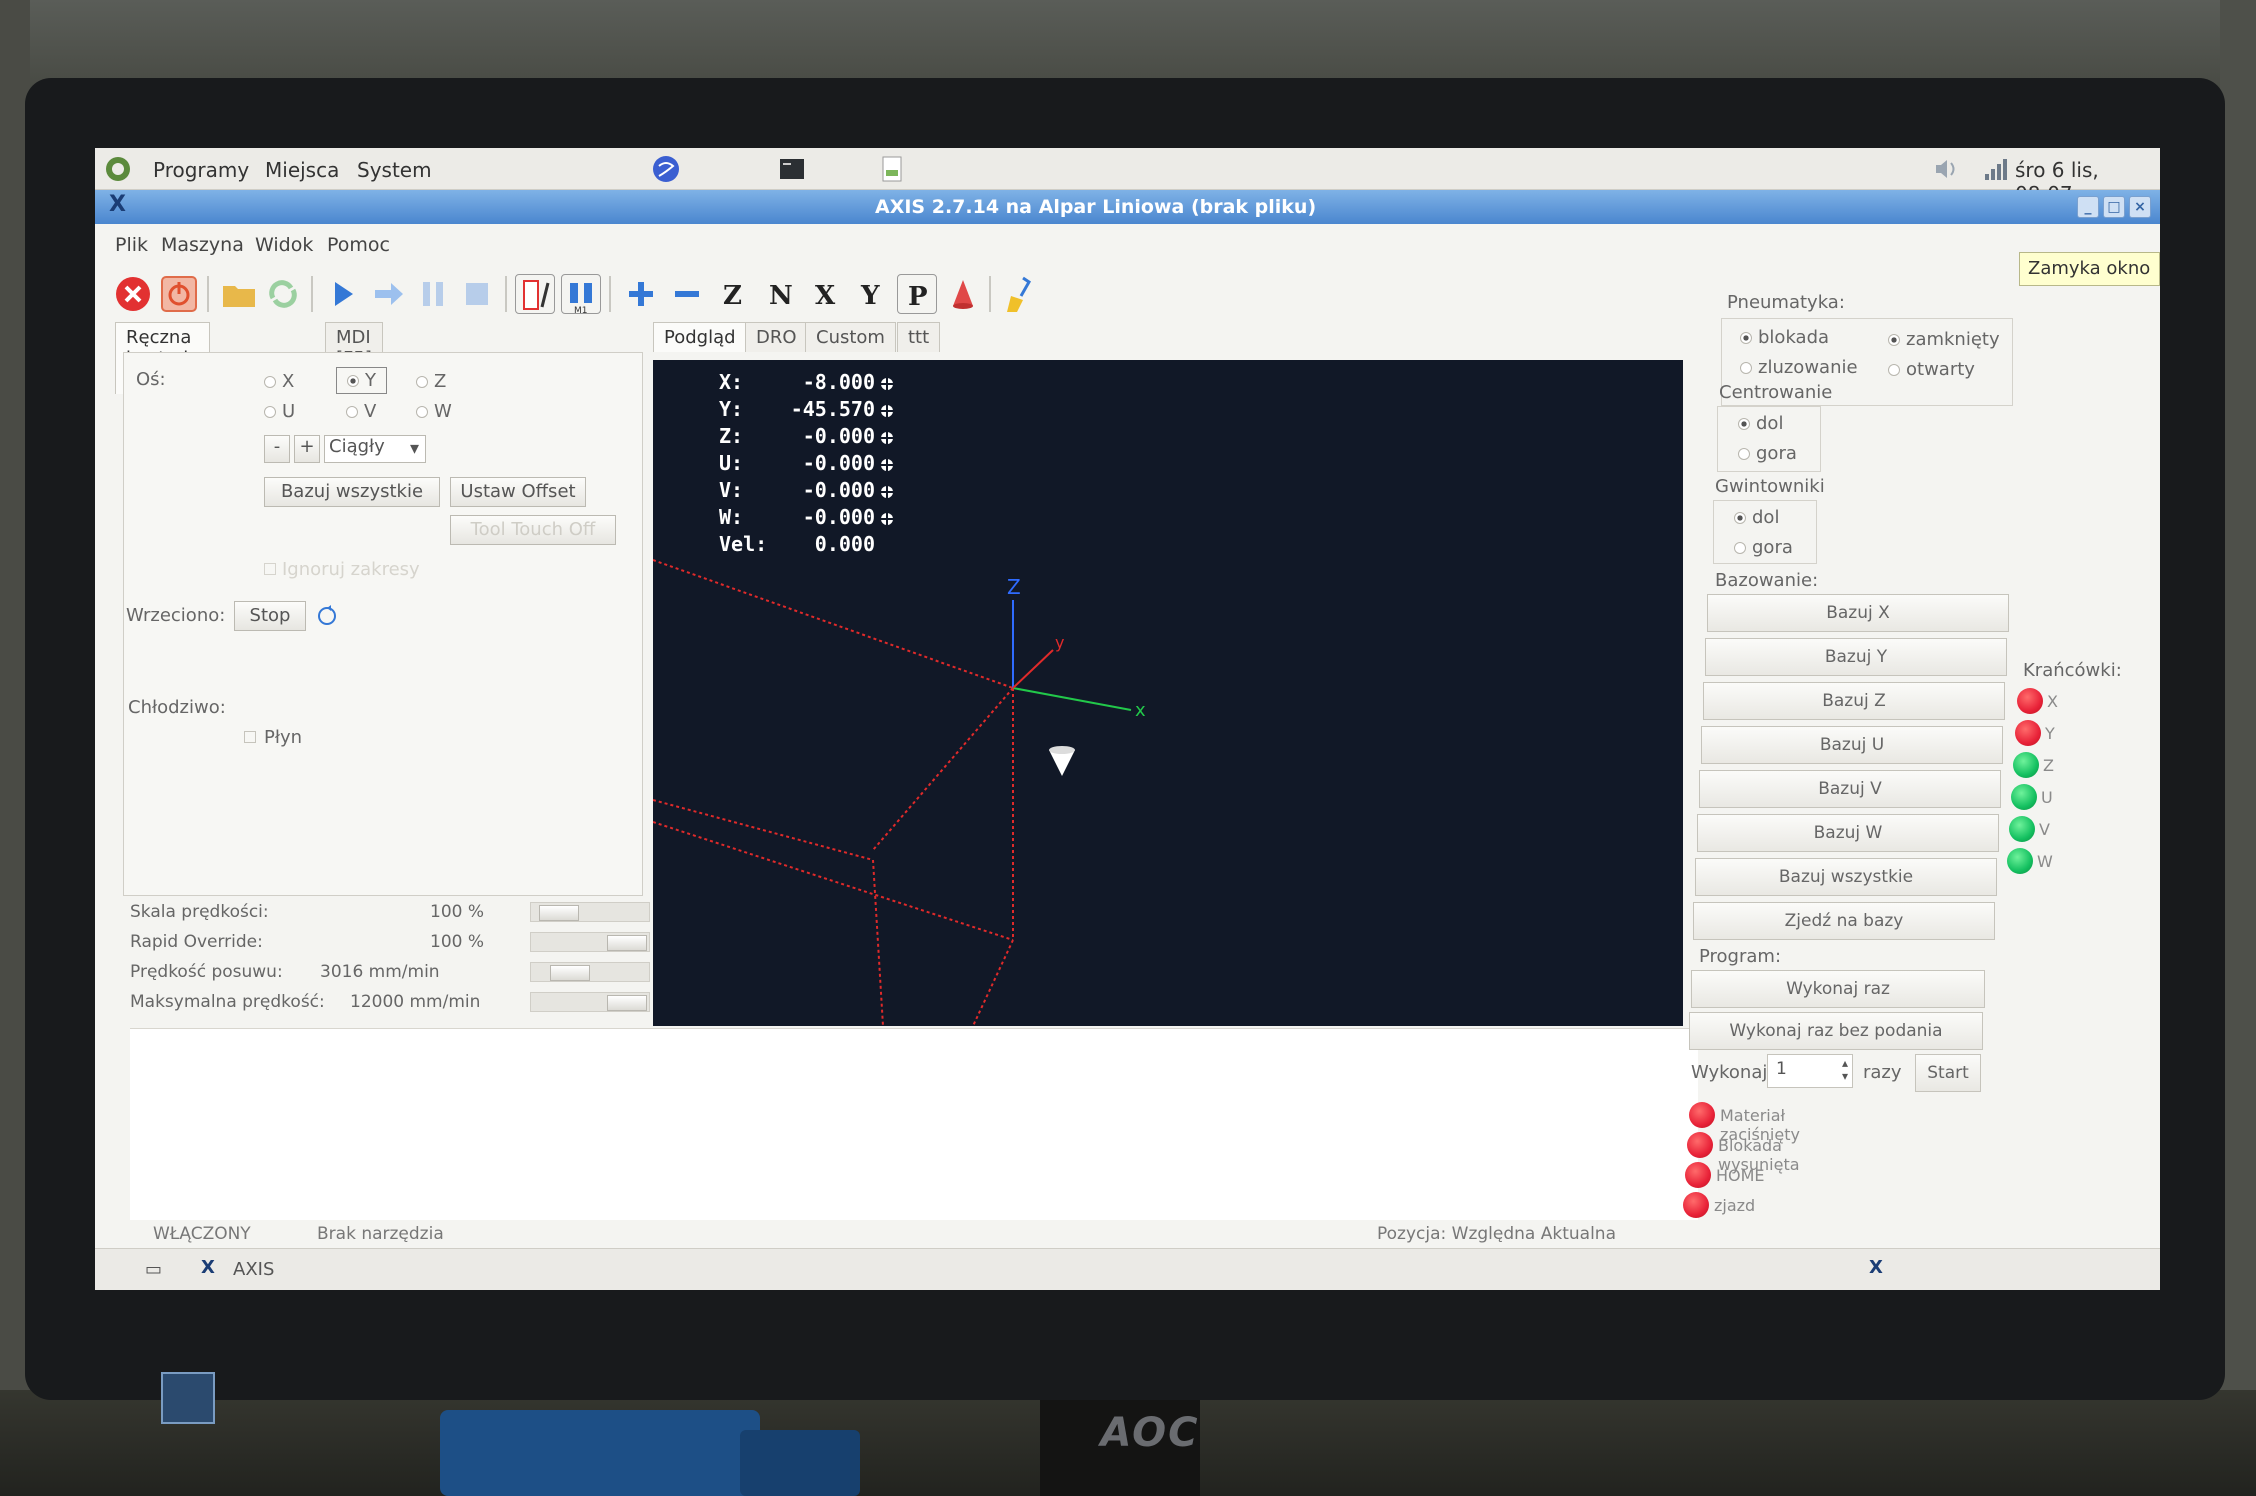 This screenshot has width=2256, height=1496. I want to click on tapping-down-radio: dol, so click(1756, 517).